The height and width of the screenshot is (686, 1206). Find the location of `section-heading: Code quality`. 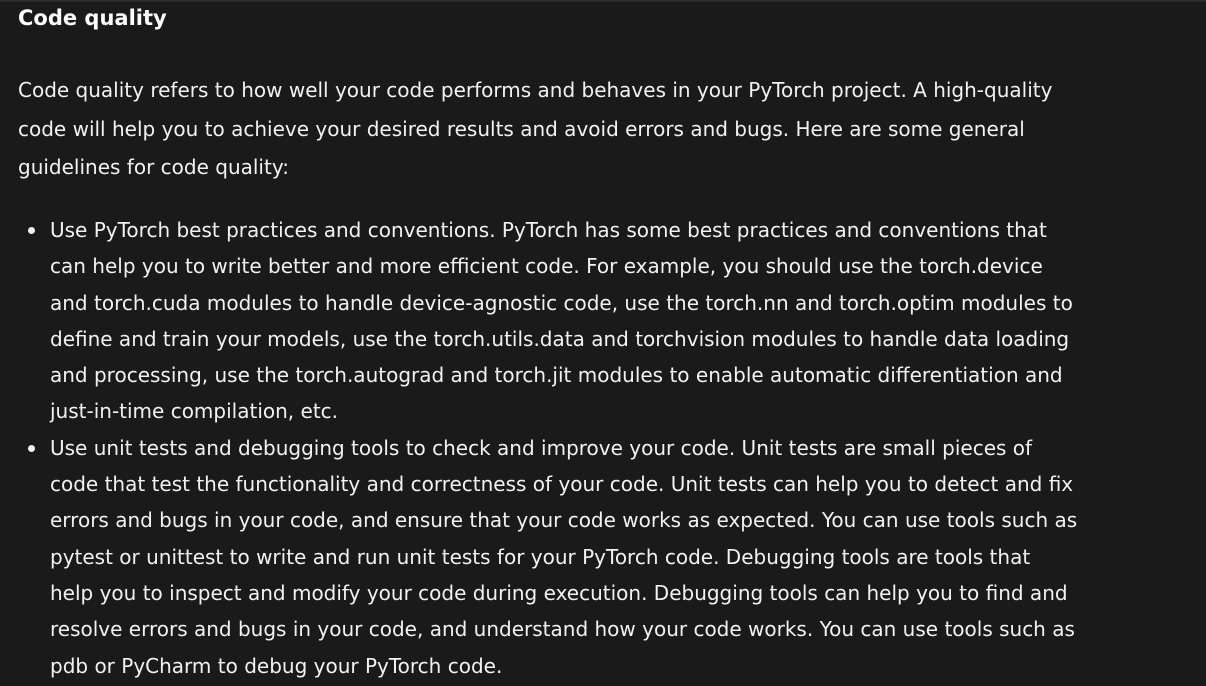

section-heading: Code quality is located at coordinates (92, 18).